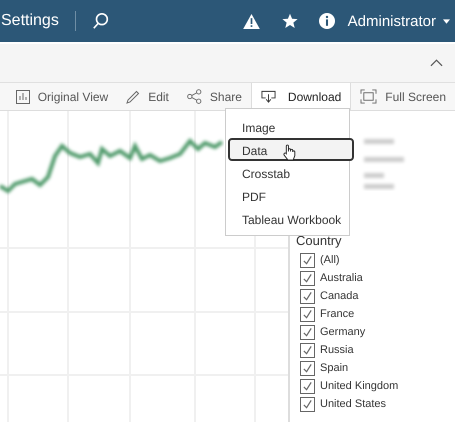 This screenshot has height=422, width=455. I want to click on filter-option-label: United States, so click(353, 404).